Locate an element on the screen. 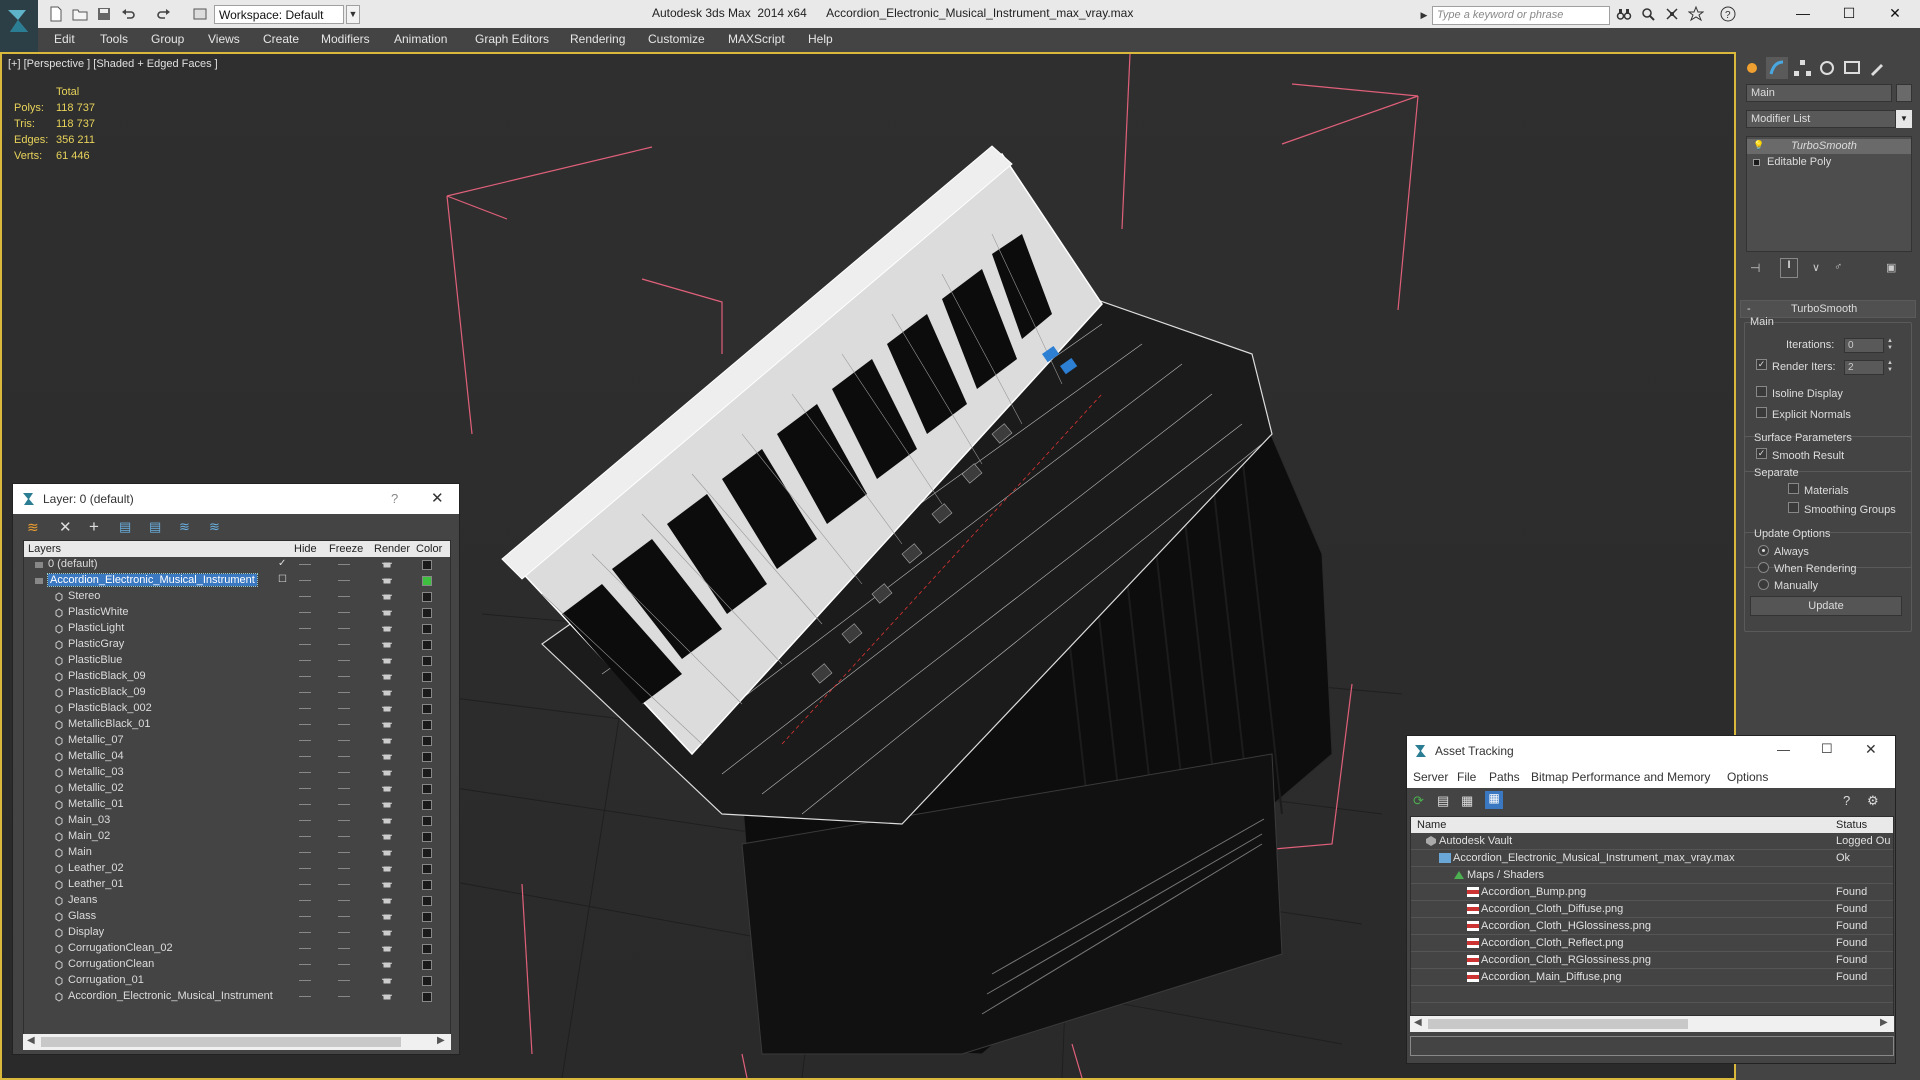 The height and width of the screenshot is (1080, 1920). menu-graph-editors: Graph Editors is located at coordinates (512, 39).